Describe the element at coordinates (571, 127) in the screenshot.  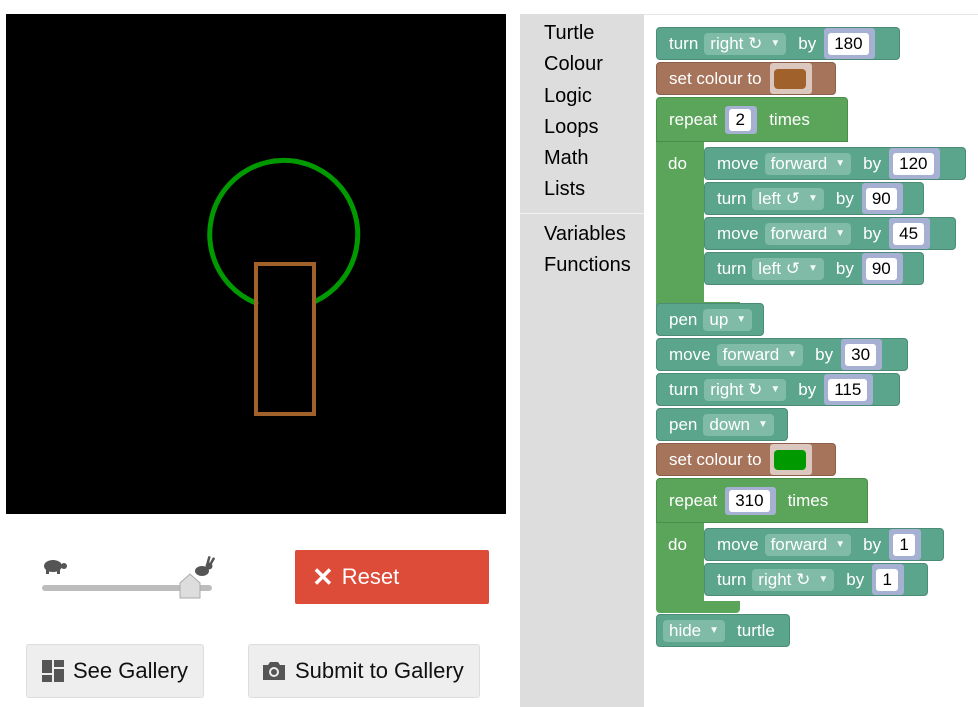
I see `toolbox-category-loops: Loops` at that location.